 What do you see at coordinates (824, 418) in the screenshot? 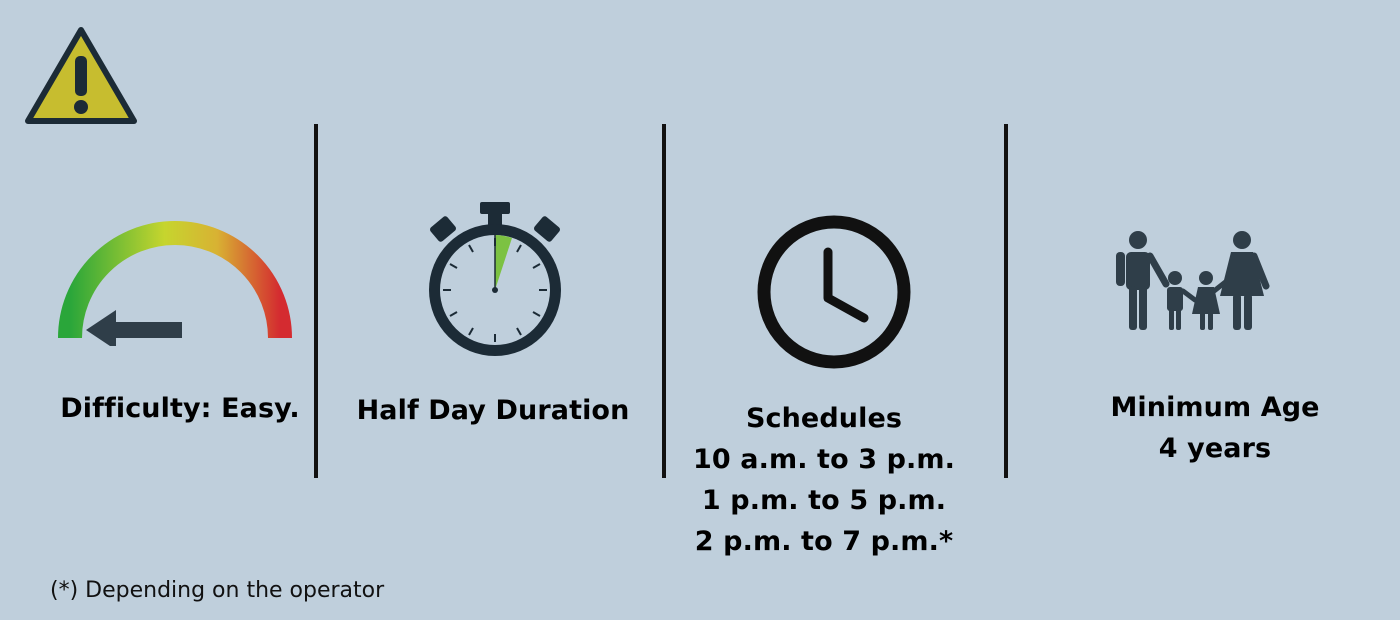
I see `schedules-title: Schedules` at bounding box center [824, 418].